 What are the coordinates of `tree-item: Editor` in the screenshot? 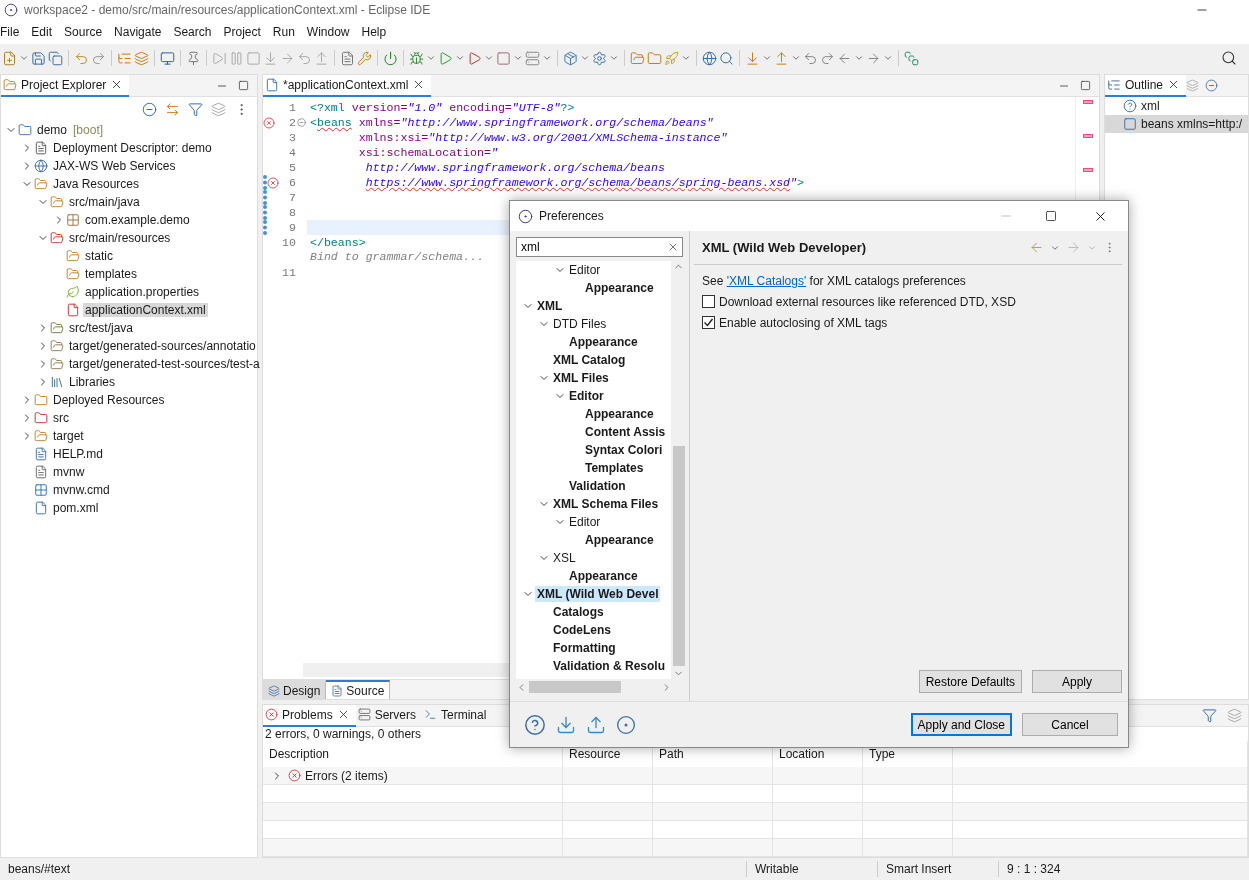 It's located at (585, 522).